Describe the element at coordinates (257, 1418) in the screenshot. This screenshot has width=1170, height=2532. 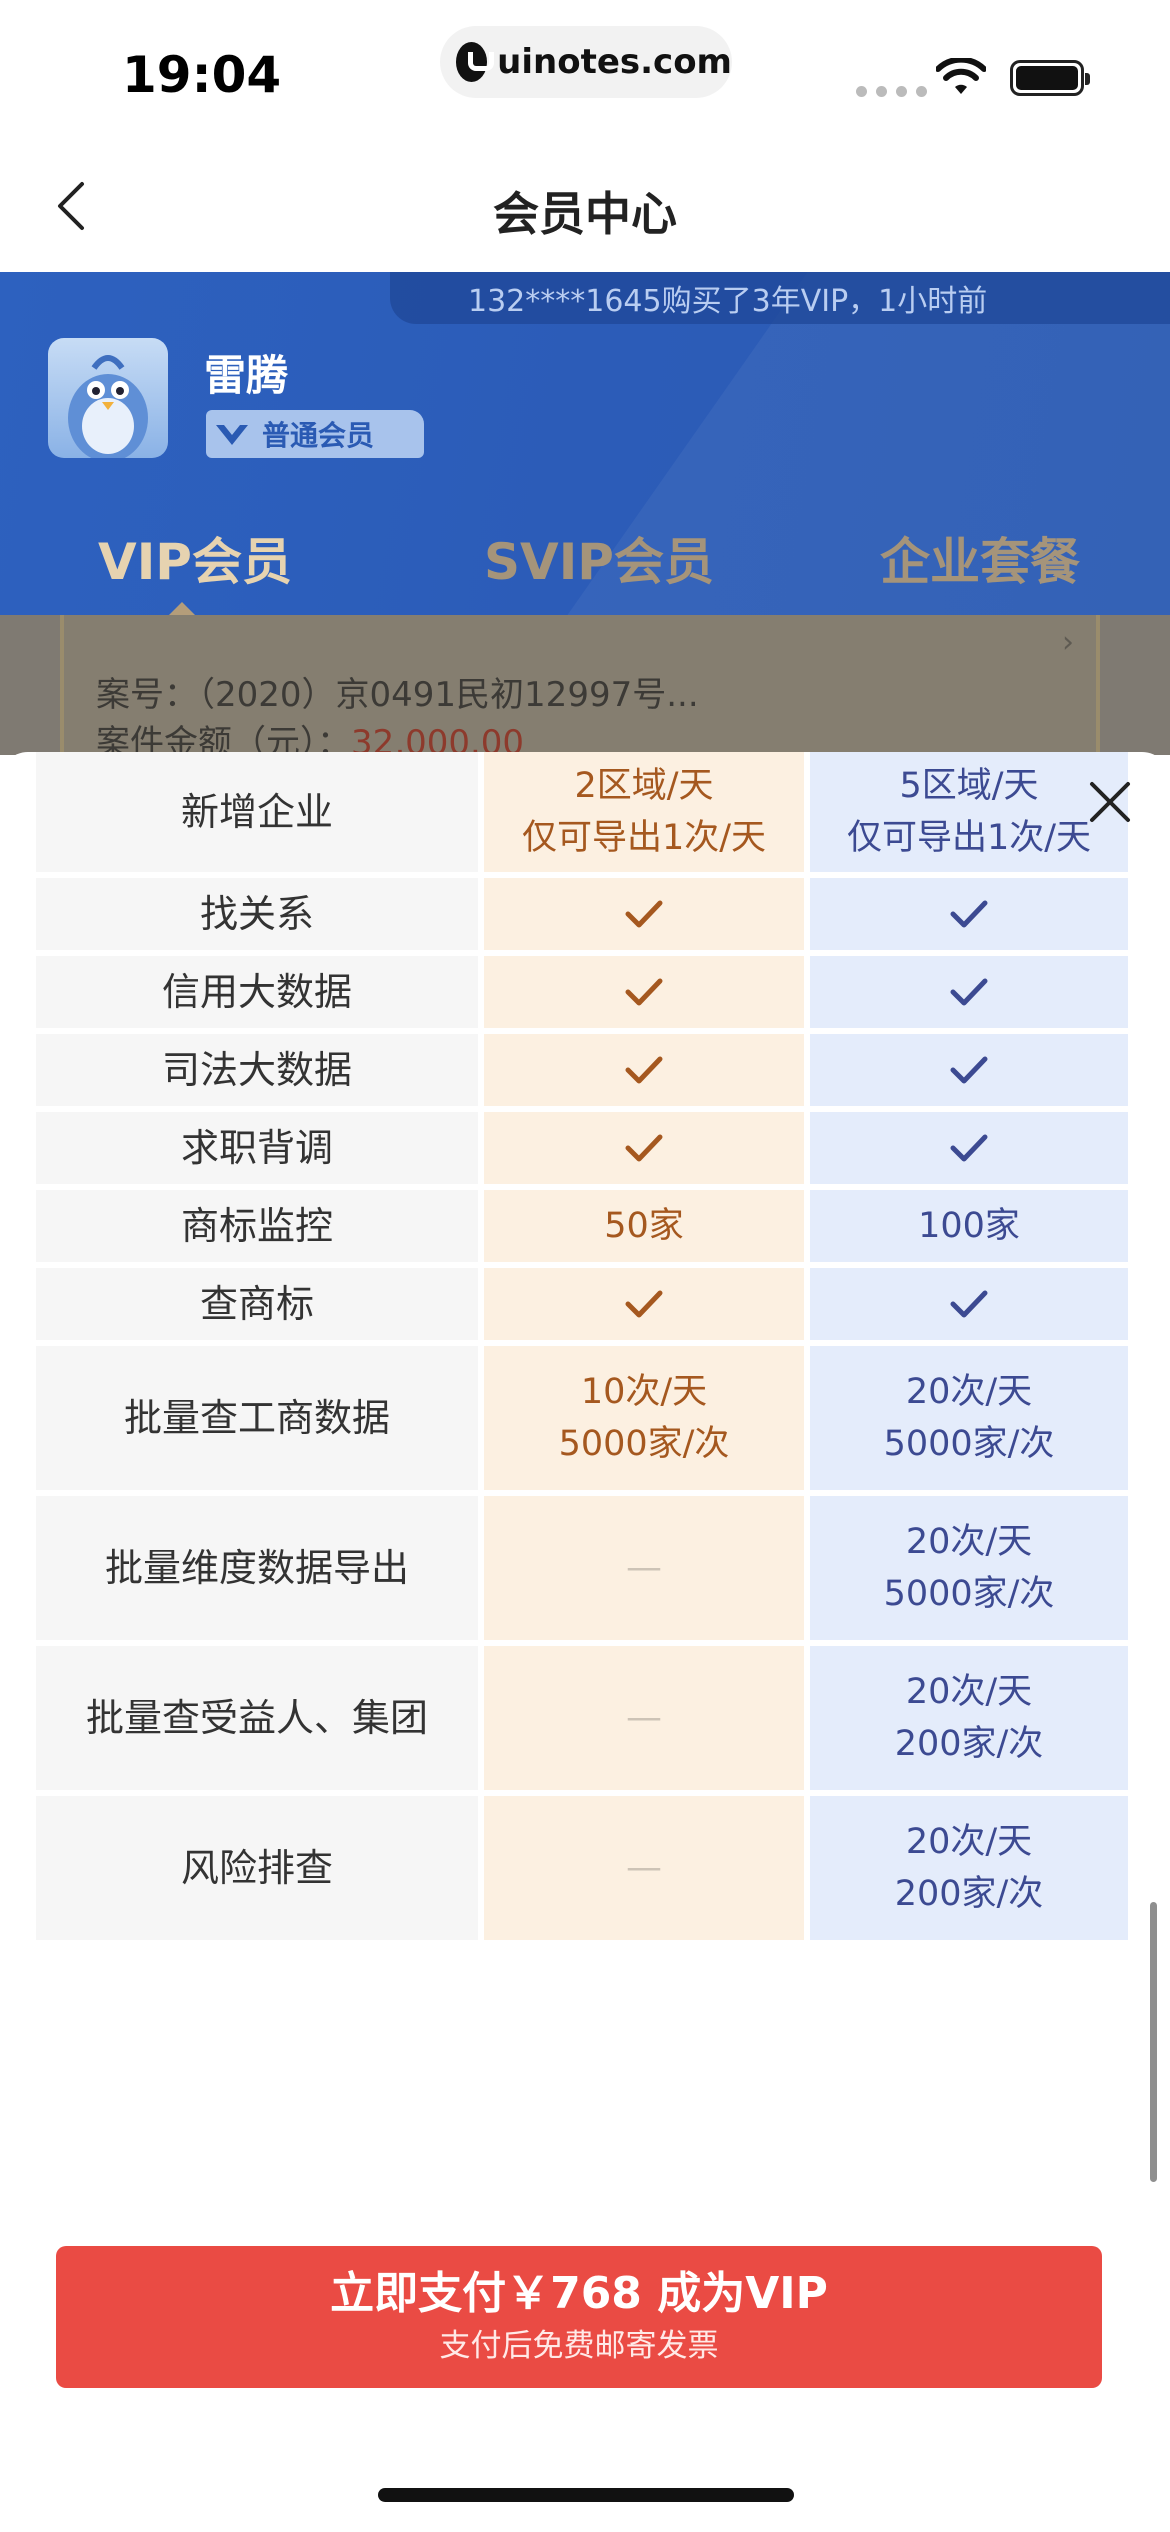
I see `feature-name: 批量查工商数据` at that location.